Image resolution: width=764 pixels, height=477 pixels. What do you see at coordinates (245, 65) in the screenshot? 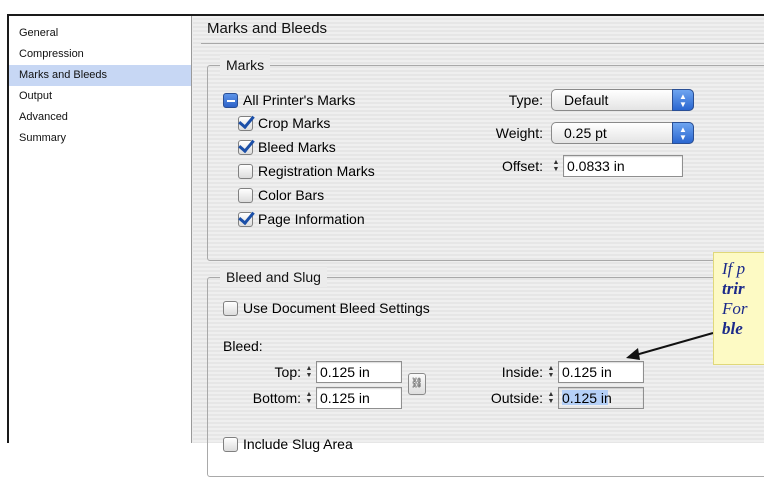
I see `marks-group-label: Marks` at bounding box center [245, 65].